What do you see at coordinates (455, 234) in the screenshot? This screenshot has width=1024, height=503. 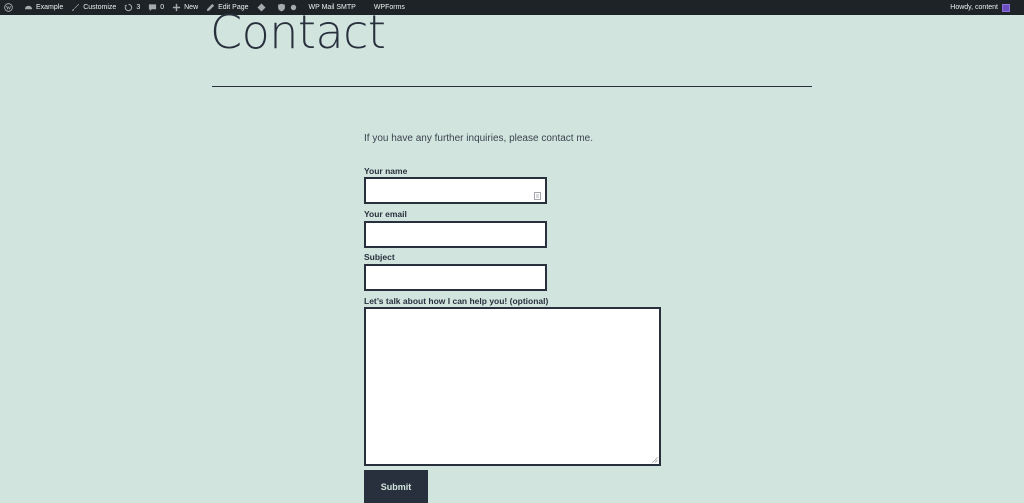 I see `email-field` at bounding box center [455, 234].